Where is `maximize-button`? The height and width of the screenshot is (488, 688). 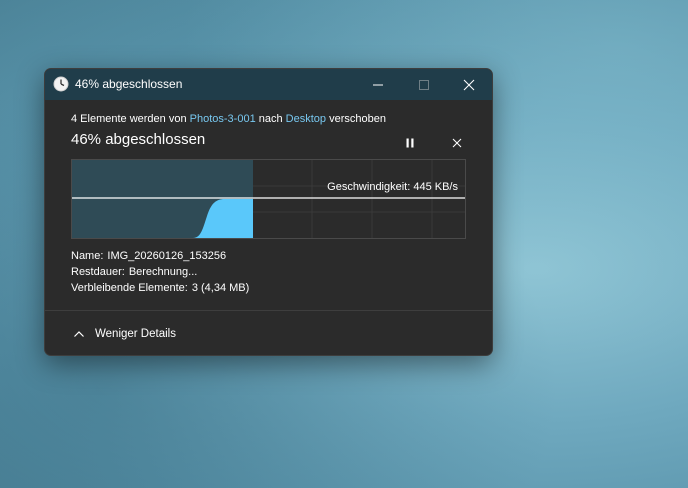
maximize-button is located at coordinates (424, 84).